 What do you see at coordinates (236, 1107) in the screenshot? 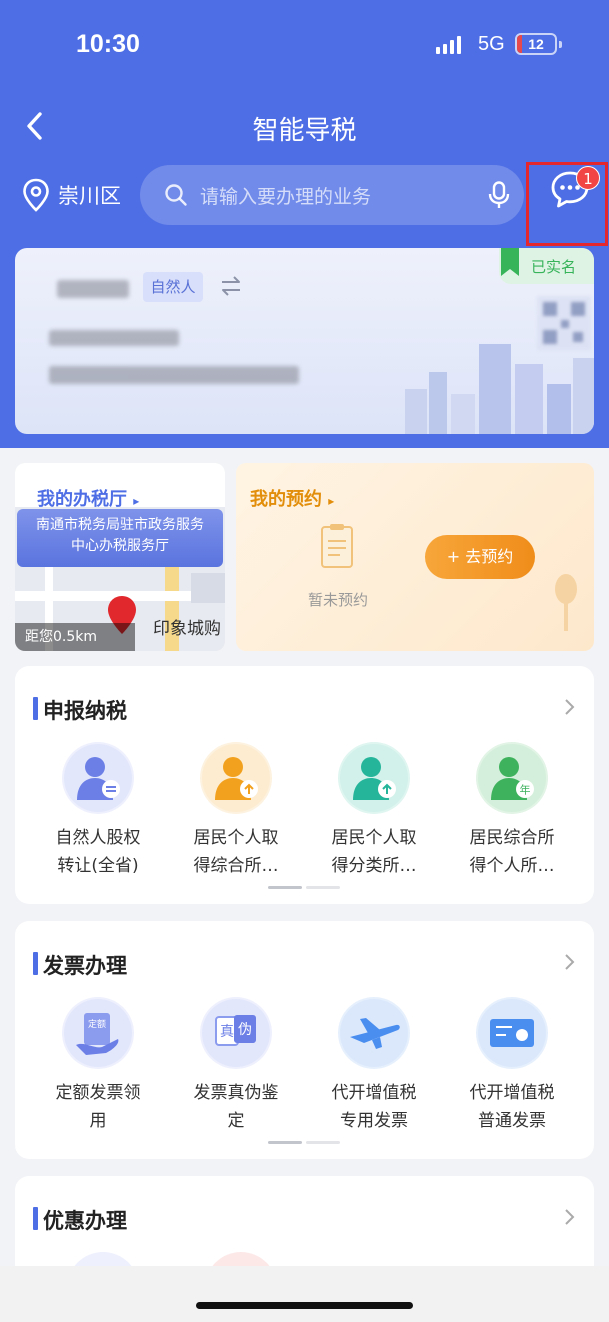
I see `service-label: 发票真伪鉴定` at bounding box center [236, 1107].